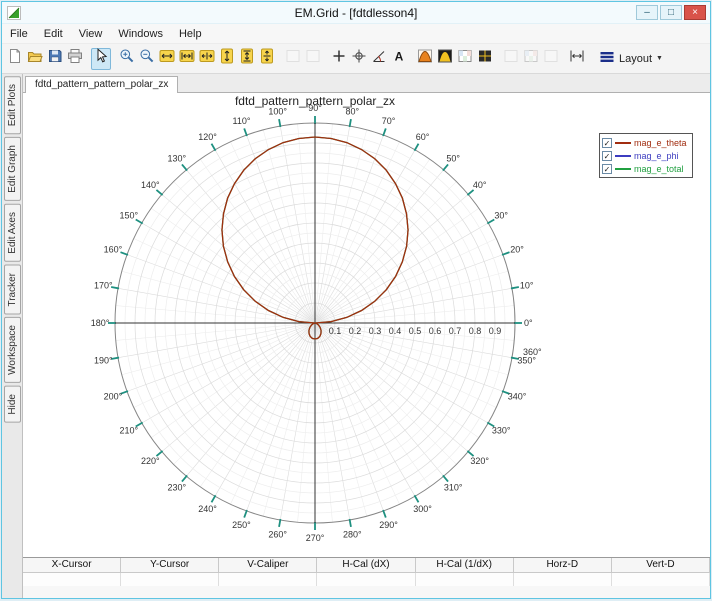 The height and width of the screenshot is (601, 712). Describe the element at coordinates (366, 579) in the screenshot. I see `status-cell-h-cal-dx` at that location.